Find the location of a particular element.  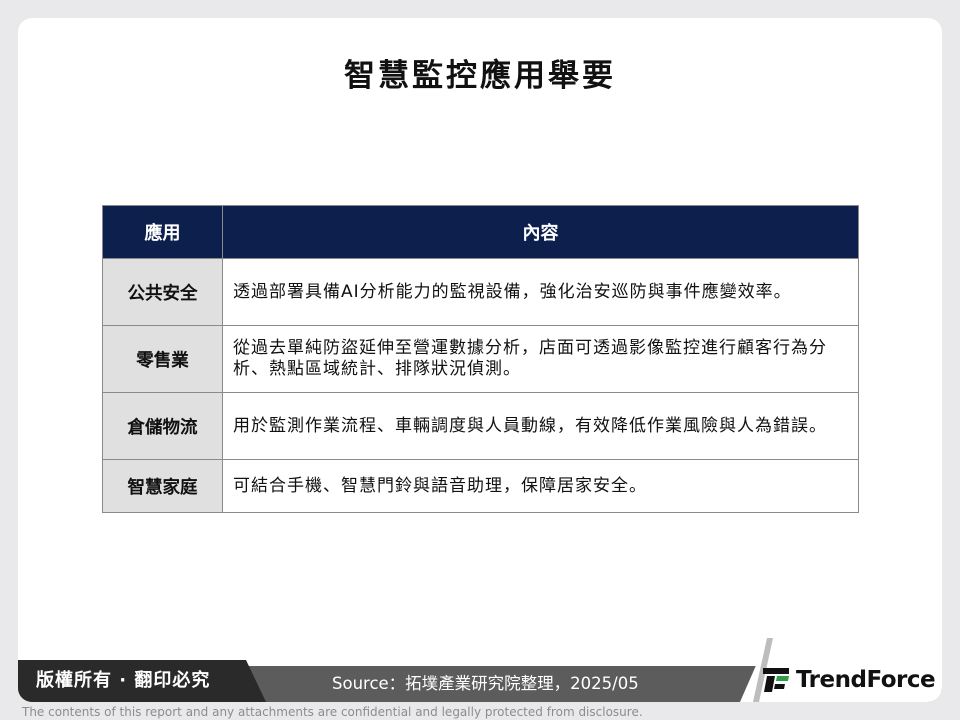

row-label: 零售業 is located at coordinates (162, 359).